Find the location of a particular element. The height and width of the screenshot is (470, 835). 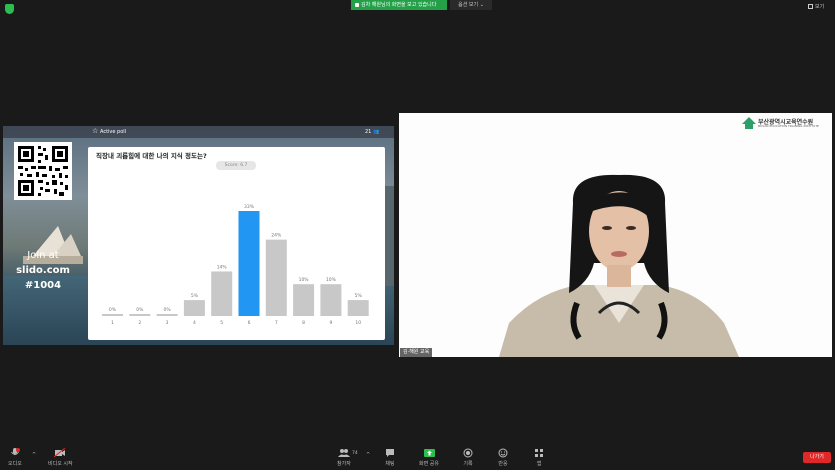

bar-category-label: 10 is located at coordinates (358, 323).